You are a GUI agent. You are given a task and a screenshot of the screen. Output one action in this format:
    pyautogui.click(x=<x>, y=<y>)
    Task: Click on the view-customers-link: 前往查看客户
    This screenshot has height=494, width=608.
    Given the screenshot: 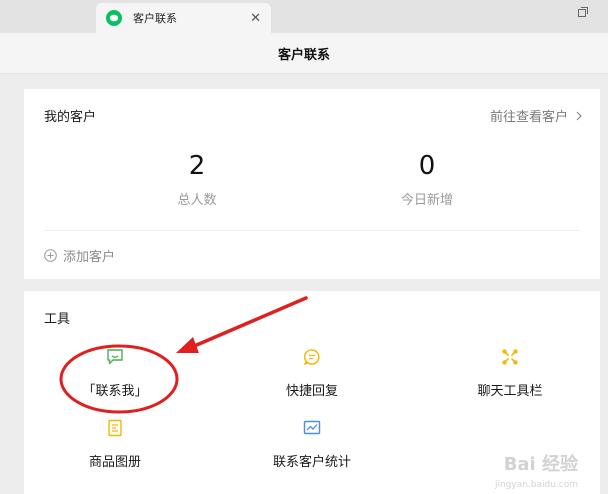 What is the action you would take?
    pyautogui.click(x=536, y=115)
    